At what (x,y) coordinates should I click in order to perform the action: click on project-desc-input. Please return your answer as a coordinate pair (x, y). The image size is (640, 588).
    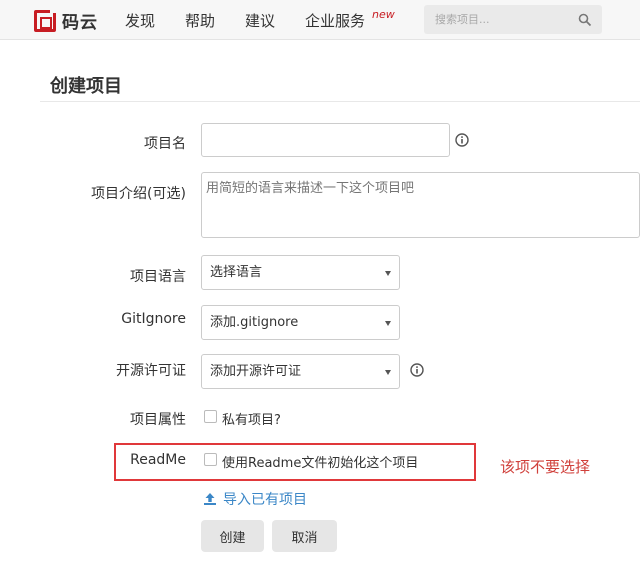
    Looking at the image, I should click on (420, 205).